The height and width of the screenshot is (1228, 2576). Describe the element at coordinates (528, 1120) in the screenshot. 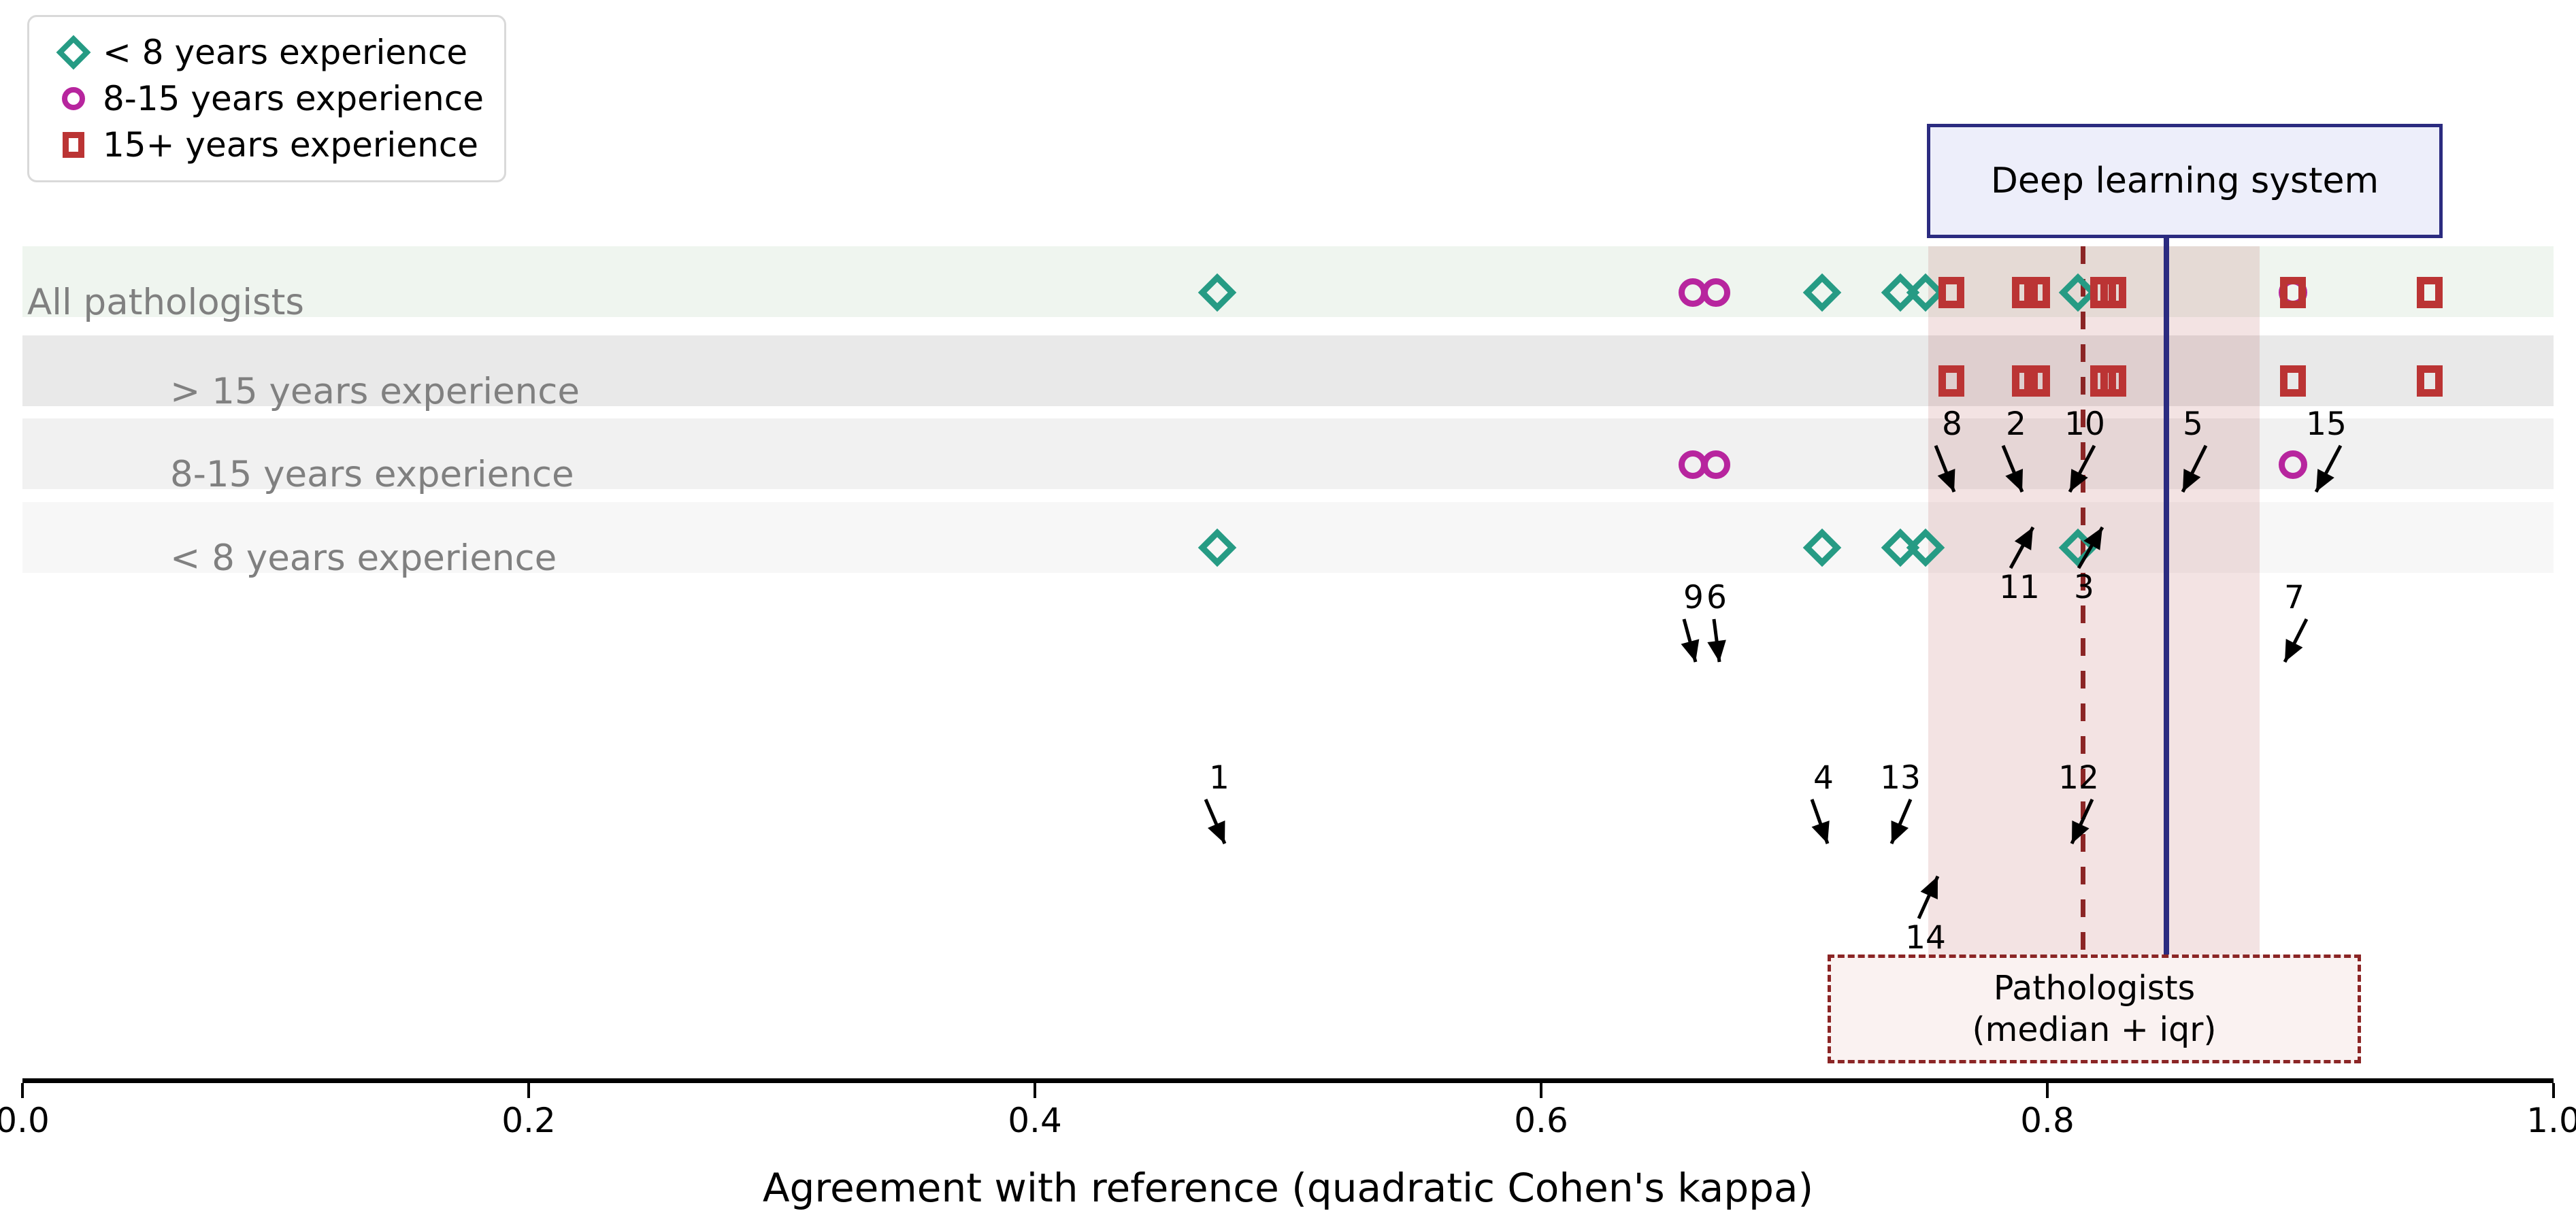

I see `x-tick-label: 0.2` at that location.